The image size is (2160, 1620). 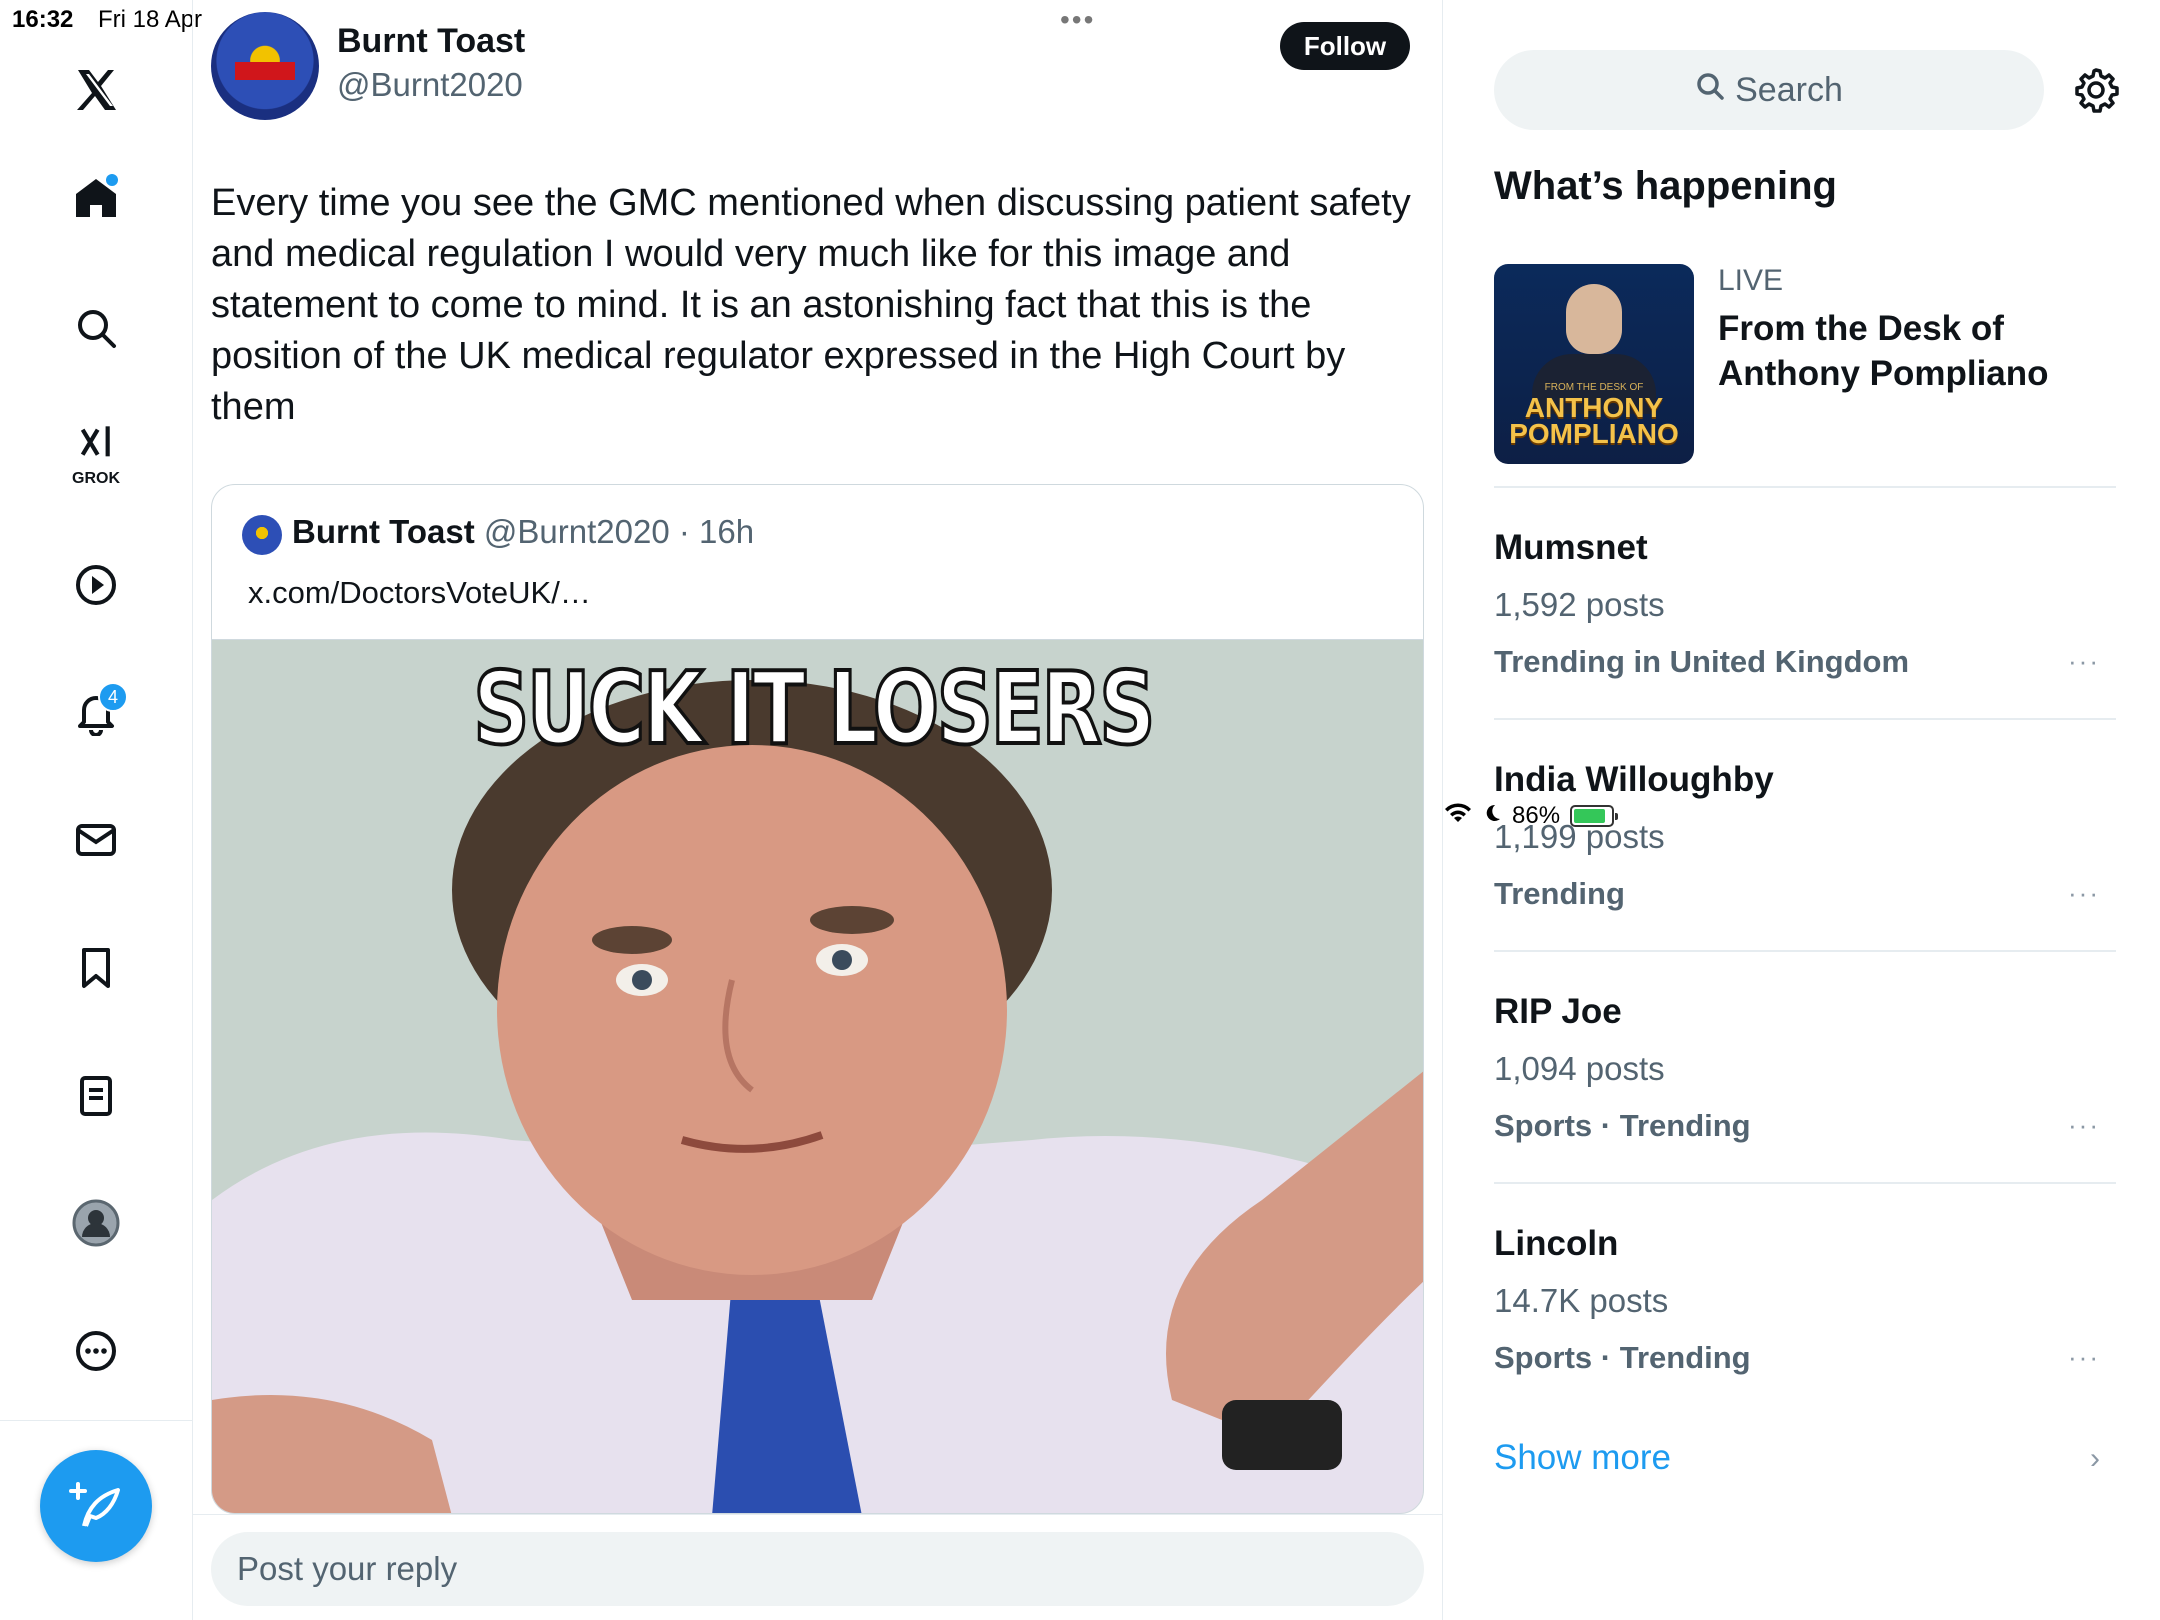 What do you see at coordinates (113, 697) in the screenshot?
I see `notifications-badge: 4` at bounding box center [113, 697].